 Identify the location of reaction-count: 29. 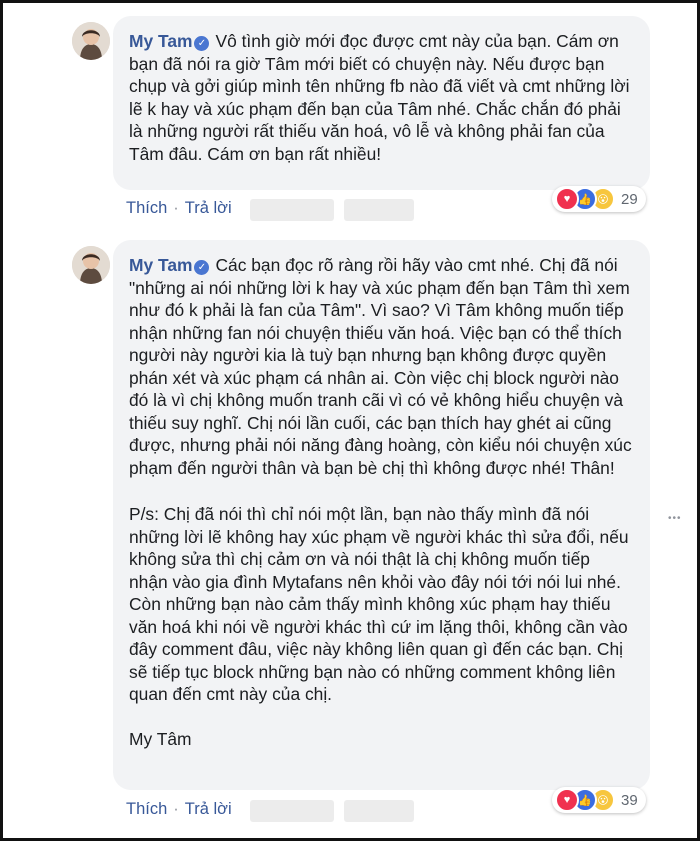
(629, 199).